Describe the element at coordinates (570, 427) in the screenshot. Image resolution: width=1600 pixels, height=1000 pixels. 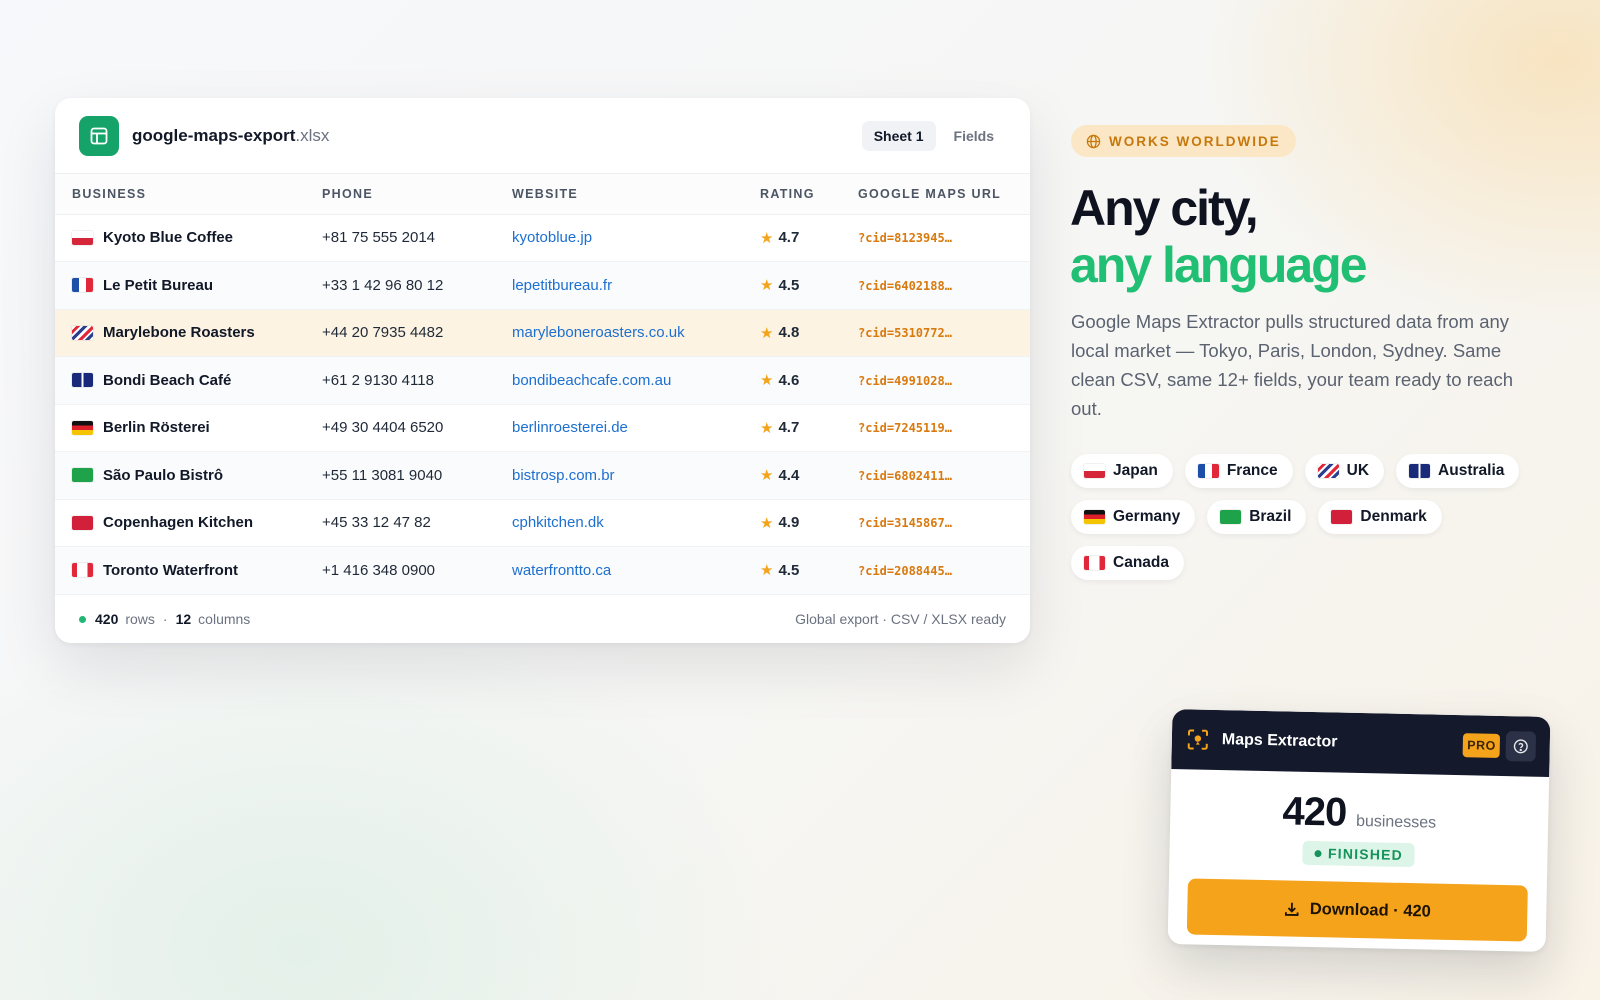
I see `website-link: berlinroesterei.de` at that location.